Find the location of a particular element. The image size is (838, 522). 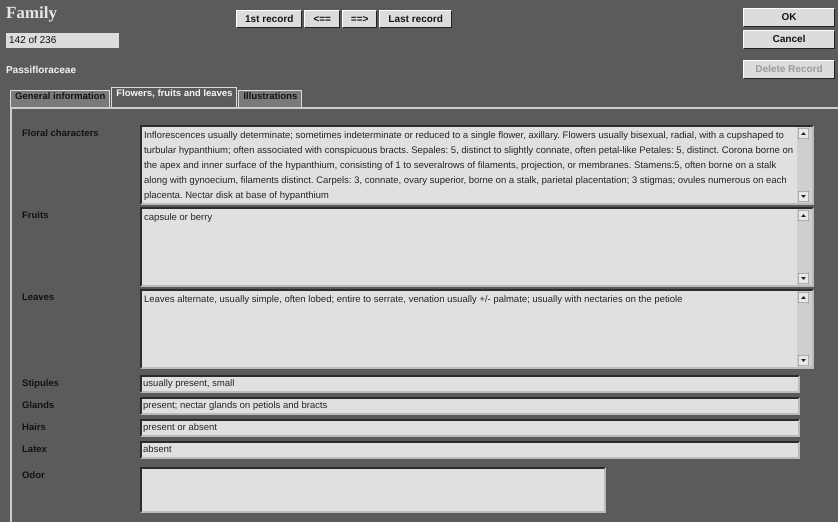

text-field: present or absent is located at coordinates (470, 428).